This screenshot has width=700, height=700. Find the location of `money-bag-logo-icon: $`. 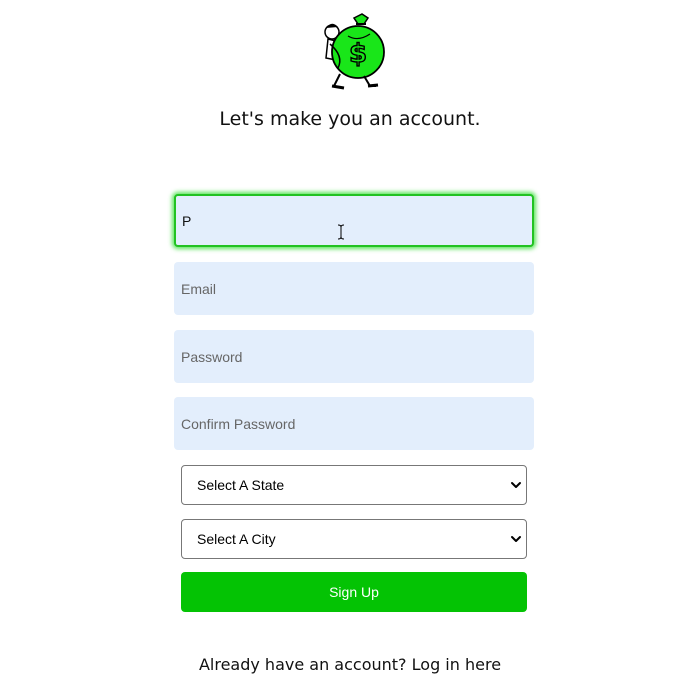

money-bag-logo-icon: $ is located at coordinates (354, 51).